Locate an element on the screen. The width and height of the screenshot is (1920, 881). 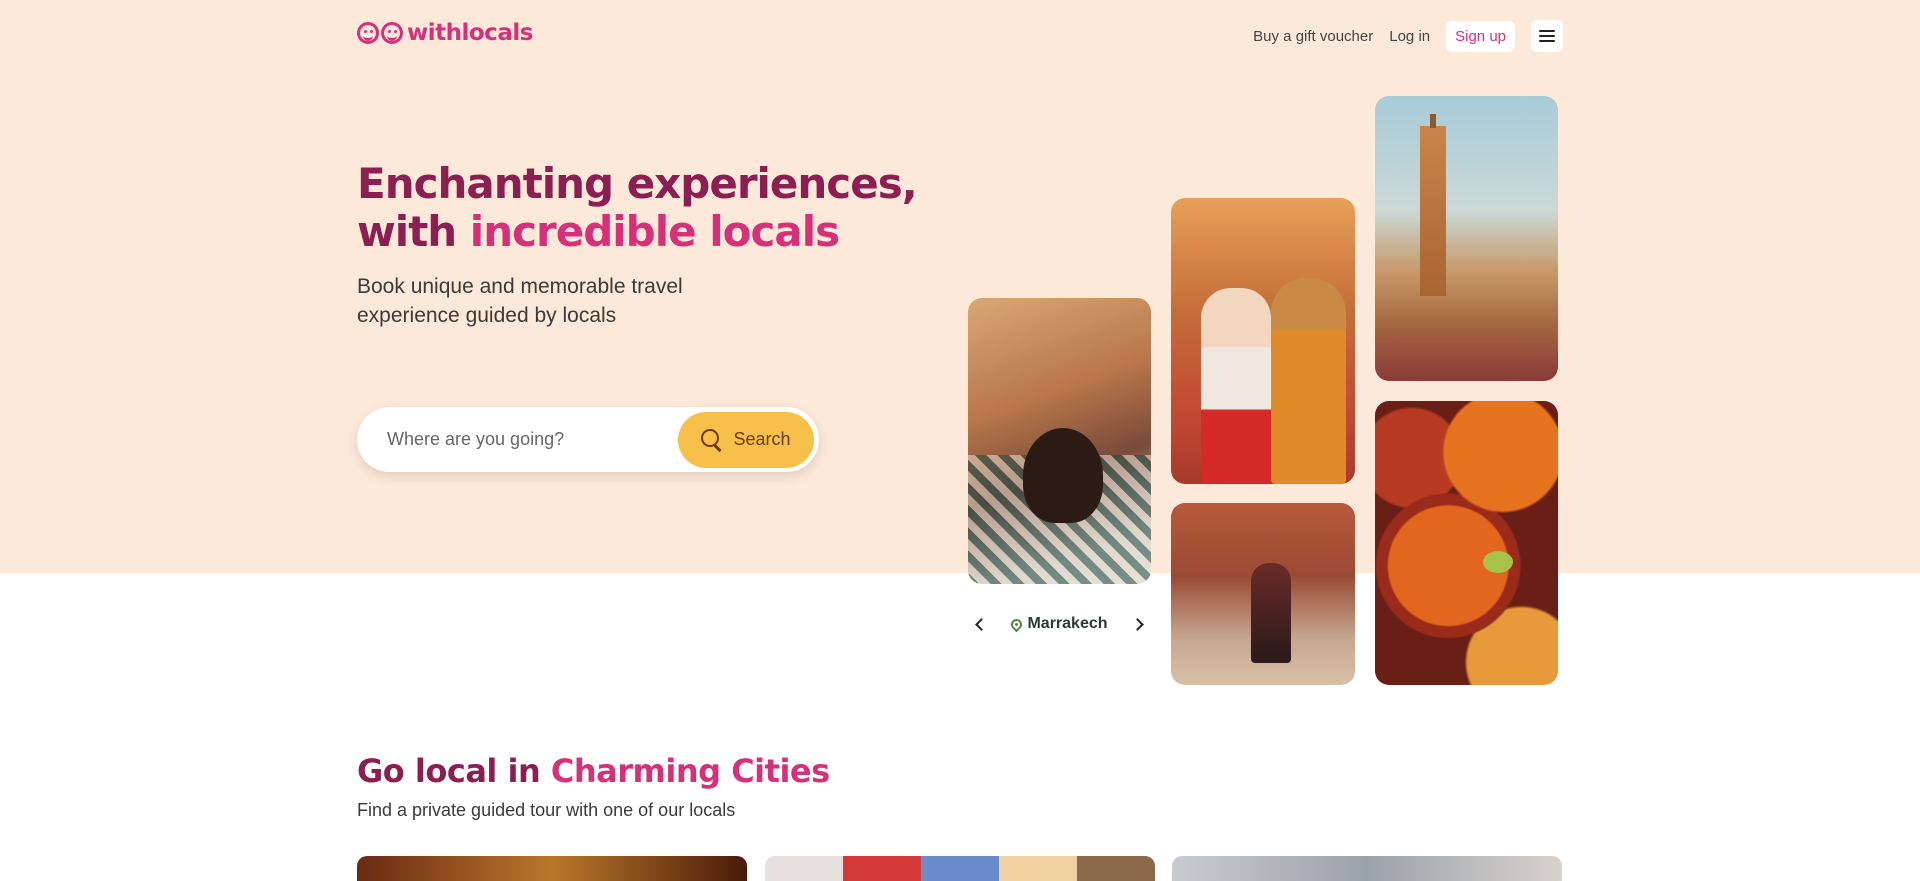
chevron-left-icon is located at coordinates (980, 624).